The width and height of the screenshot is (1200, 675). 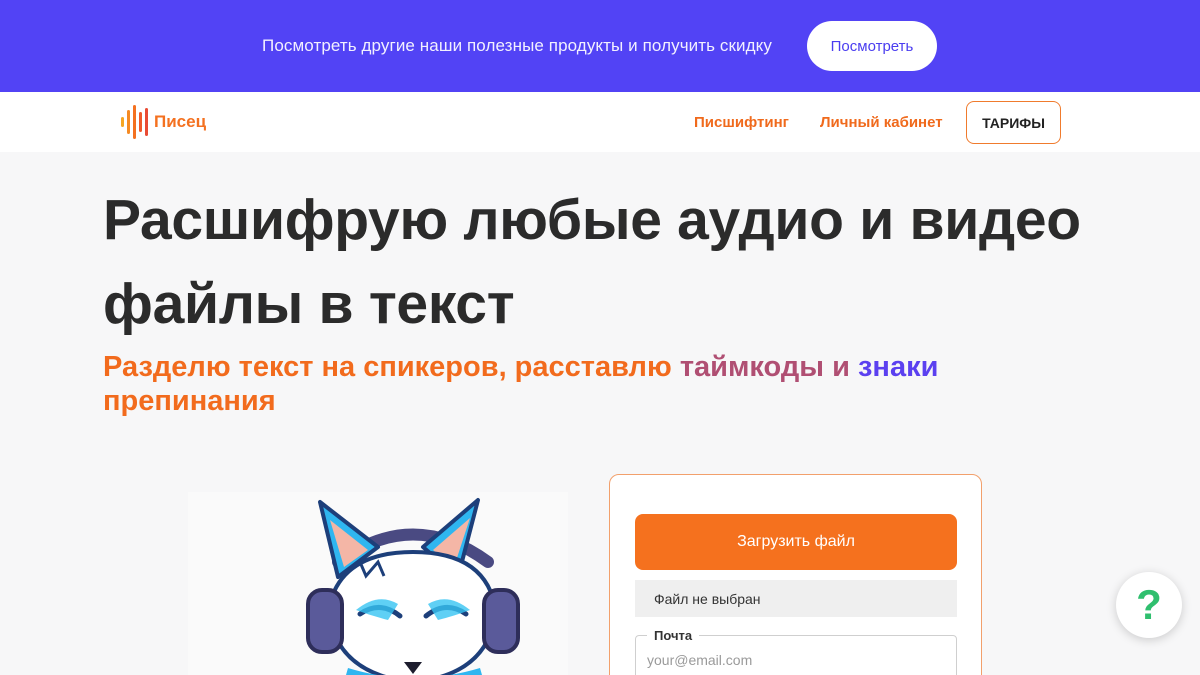 I want to click on help-button: ?, so click(x=1149, y=605).